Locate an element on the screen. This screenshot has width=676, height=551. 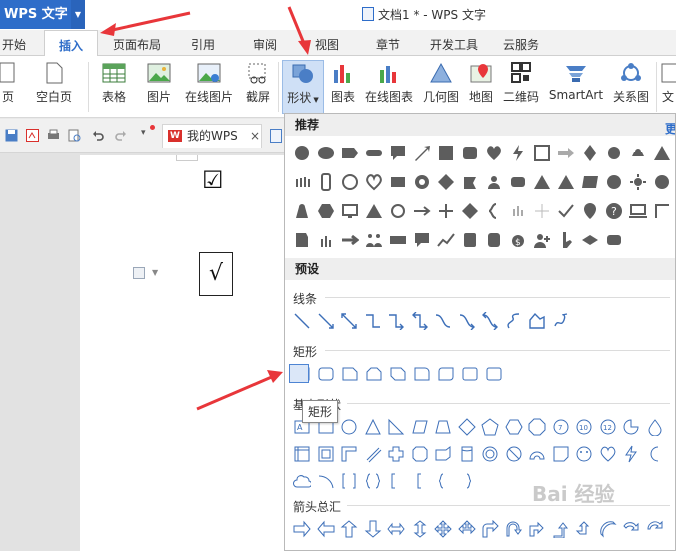
red-arrow-to-insert-tab-icon is located at coordinates (145, 23).